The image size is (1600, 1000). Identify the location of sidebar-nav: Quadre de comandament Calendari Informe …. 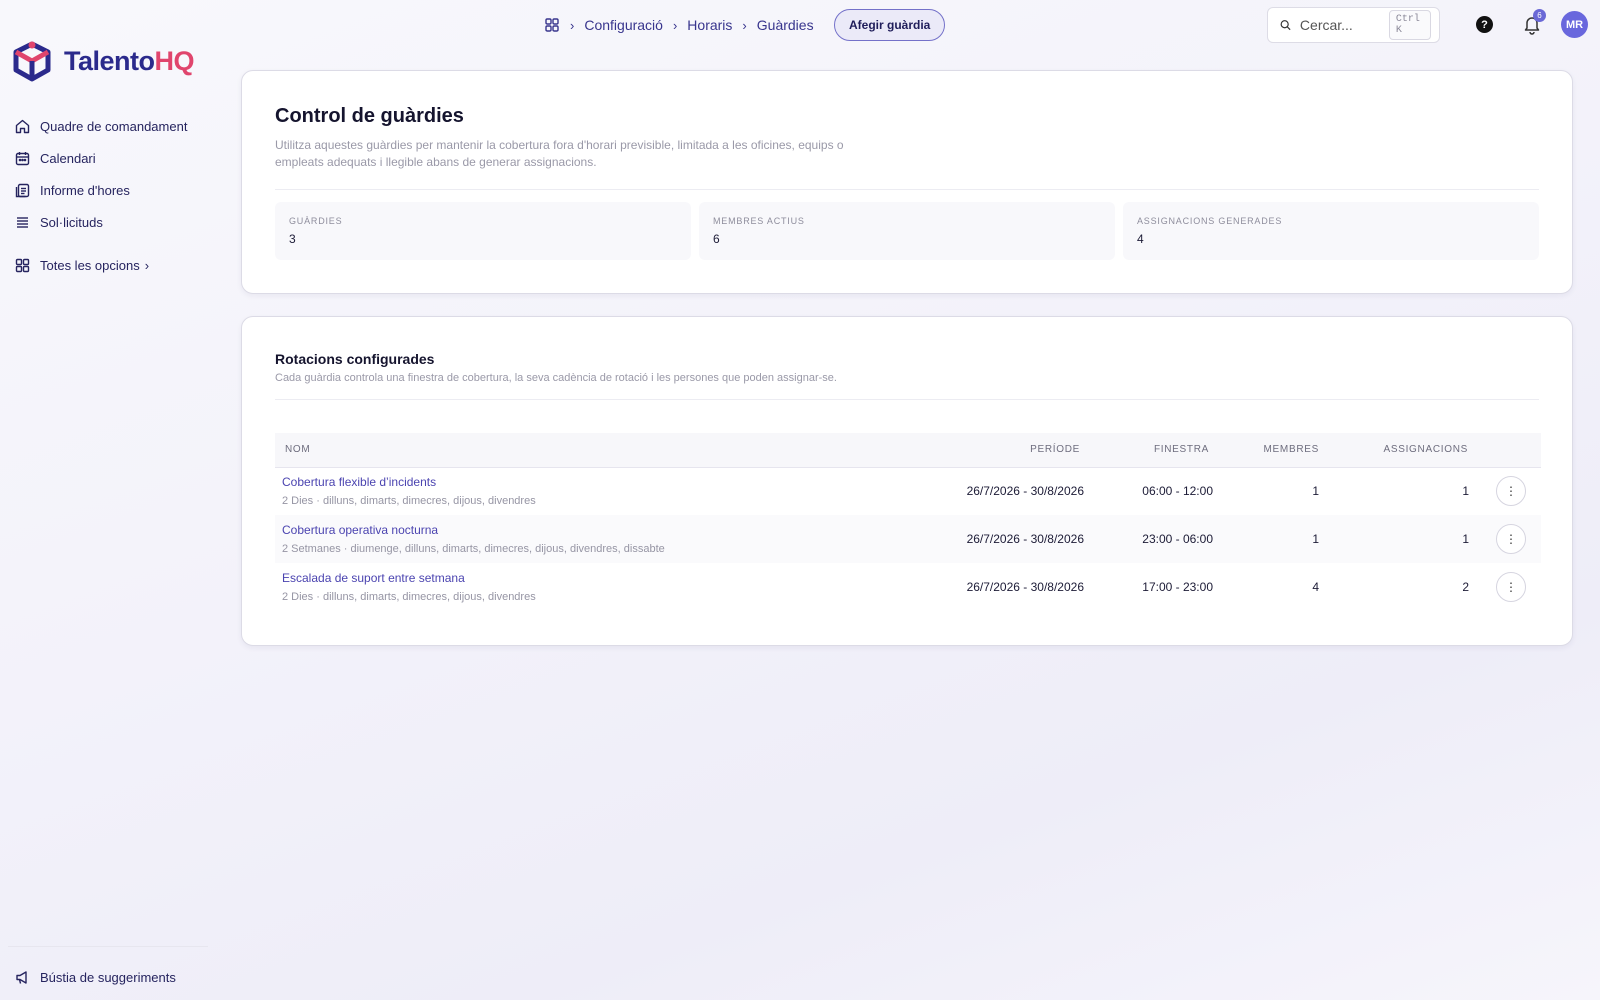
(109, 195).